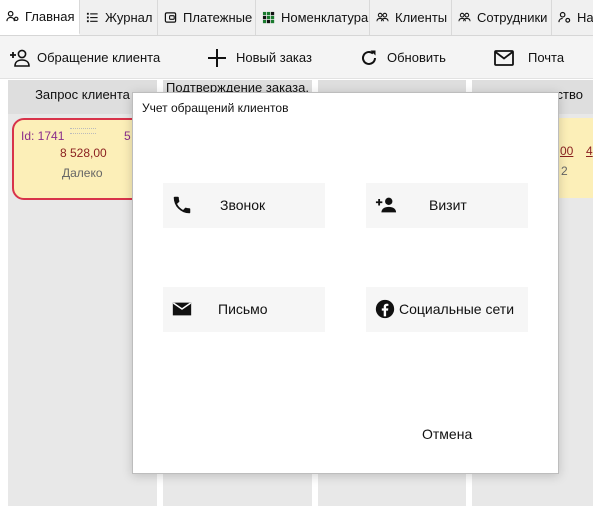  I want to click on plus-icon, so click(217, 57).